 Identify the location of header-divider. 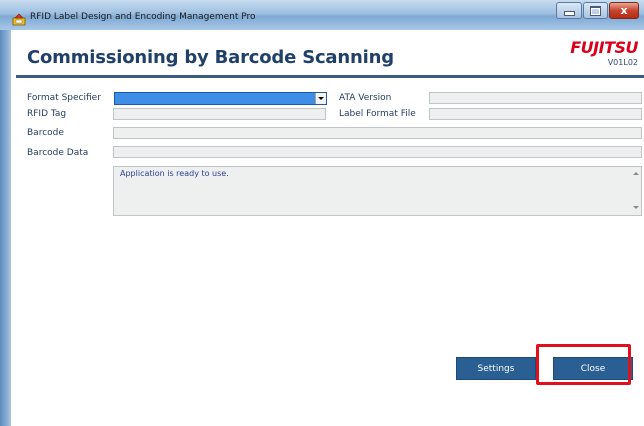
(330, 76).